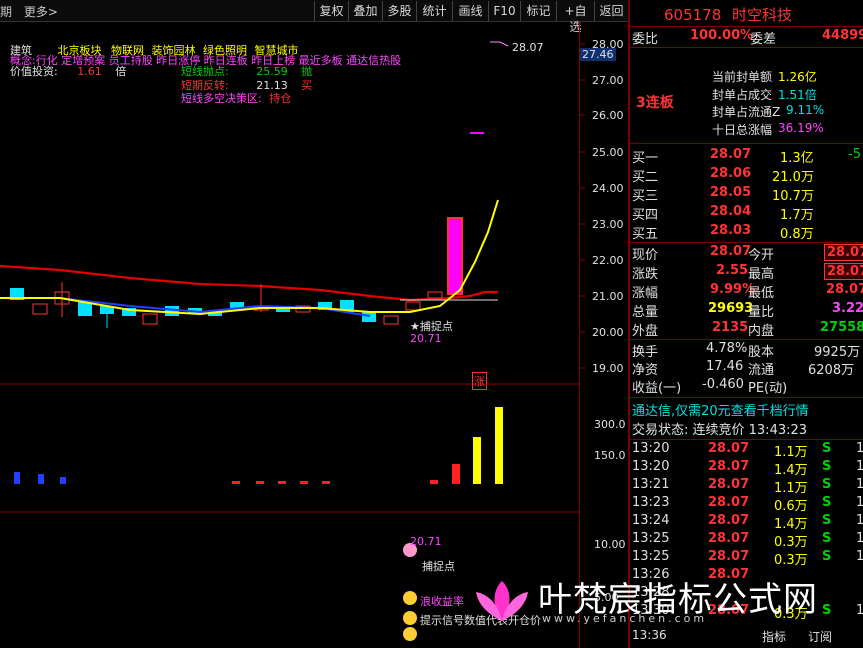 This screenshot has height=648, width=863. Describe the element at coordinates (249, 257) in the screenshot. I see `ma-yellow-line` at that location.